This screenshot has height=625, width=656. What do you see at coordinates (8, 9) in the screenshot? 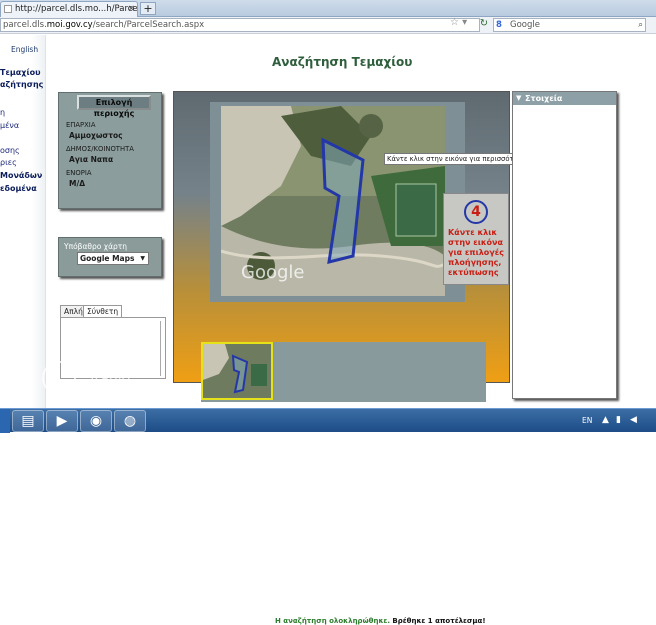
I see `page-favicon-icon` at bounding box center [8, 9].